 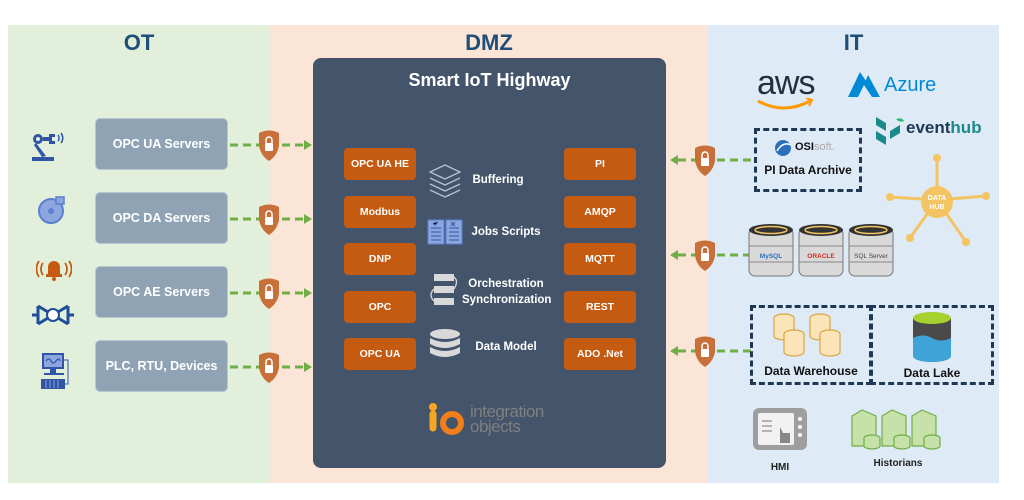 What do you see at coordinates (896, 429) in the screenshot?
I see `historians-icon` at bounding box center [896, 429].